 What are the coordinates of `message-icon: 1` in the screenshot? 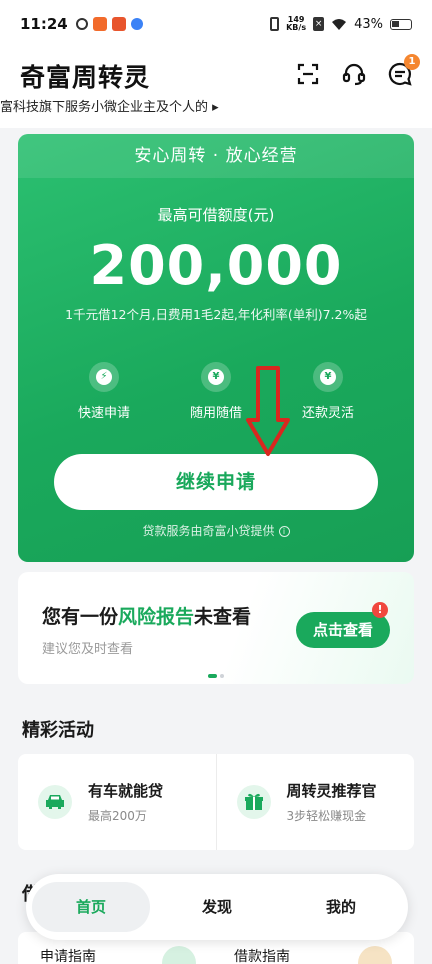 It's located at (403, 71).